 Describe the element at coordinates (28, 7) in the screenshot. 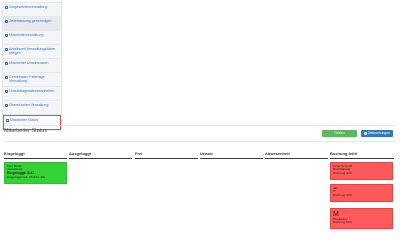

I see `sidebar-item-label: Vorgesetztenverwaltung` at that location.